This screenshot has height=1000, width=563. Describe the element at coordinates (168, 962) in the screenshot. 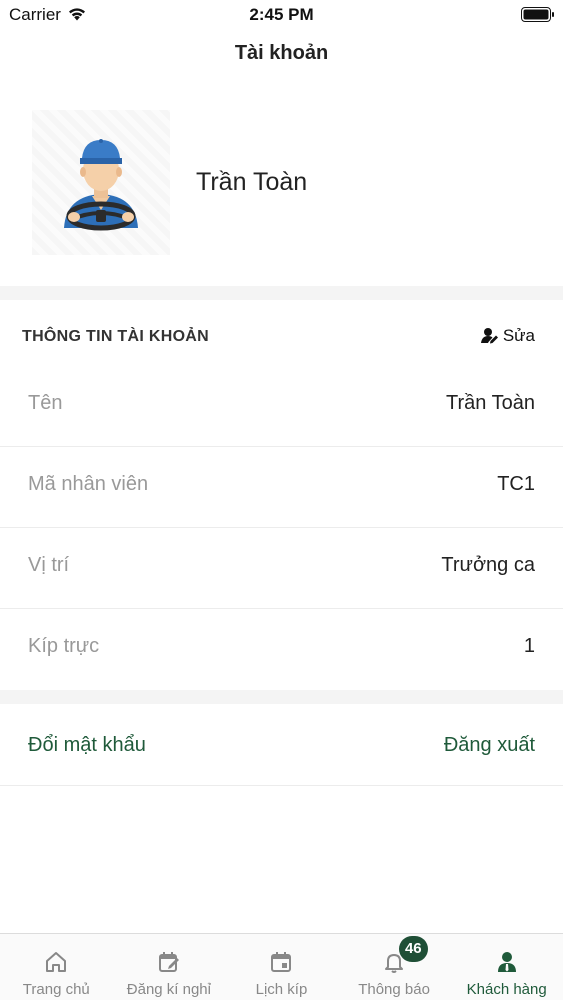

I see `calendar-edit-icon` at that location.